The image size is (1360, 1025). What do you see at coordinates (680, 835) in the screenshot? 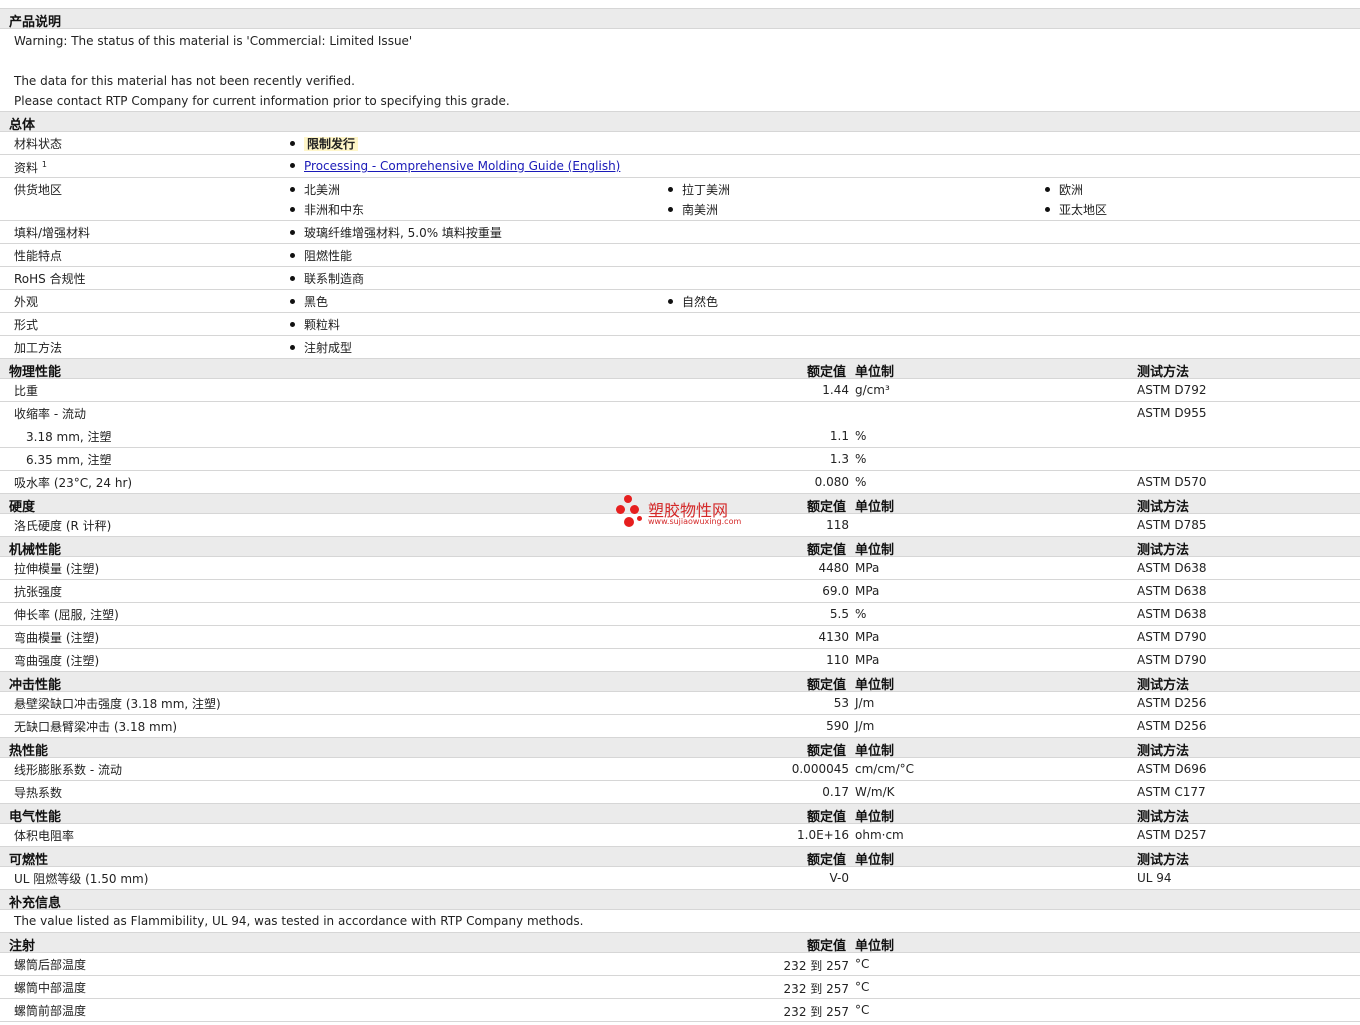
I see `table-row: 体积电阻率 1.0E+16 ohm·cm ASTM D257` at bounding box center [680, 835].